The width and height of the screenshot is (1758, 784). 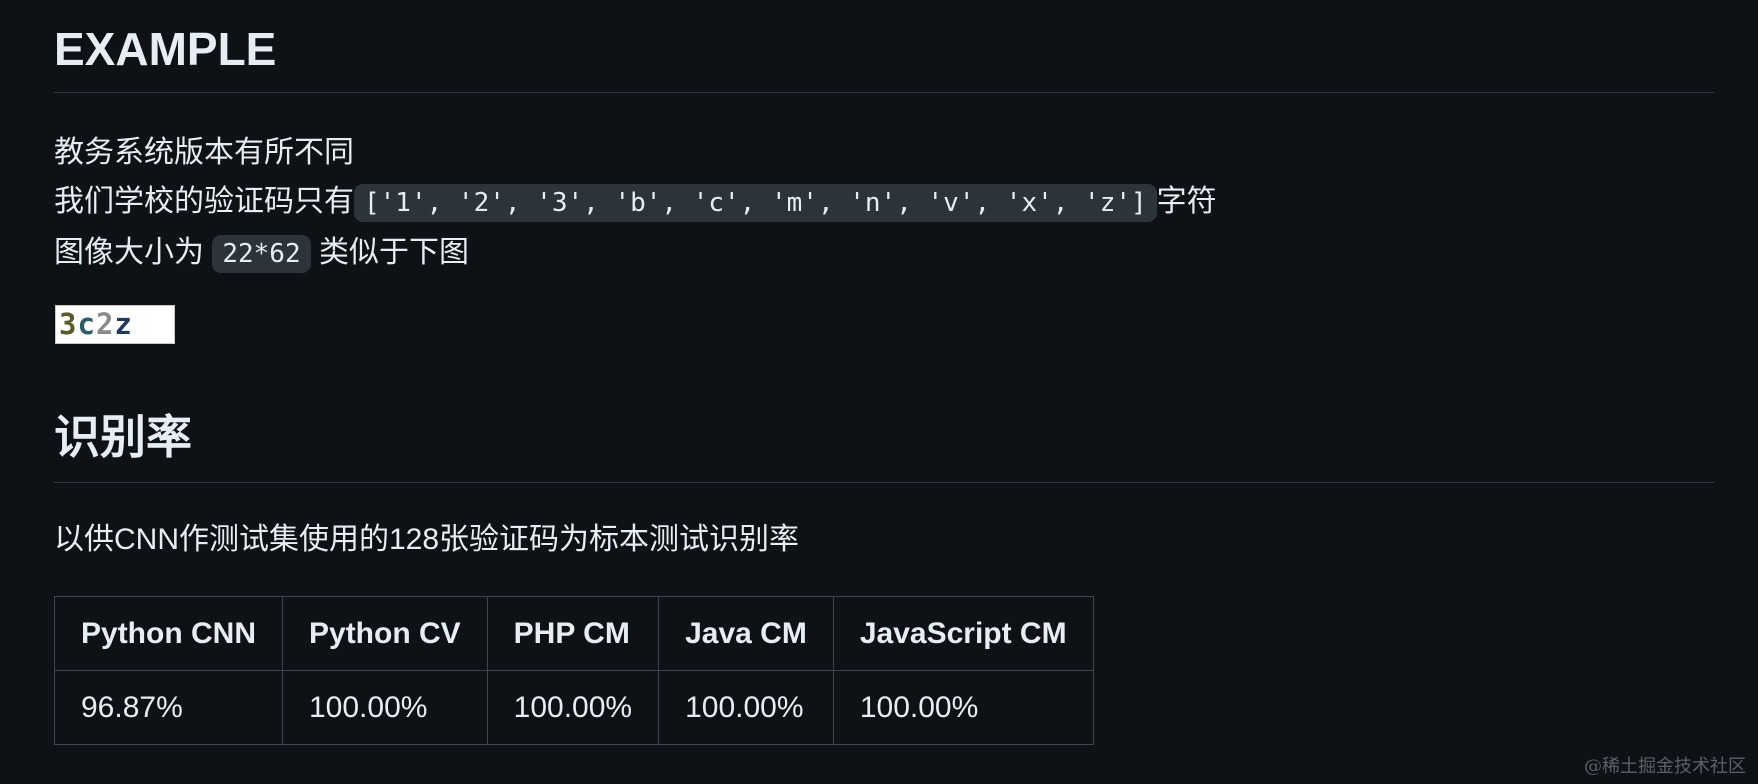 I want to click on captcha-sample-image: 3c2z, so click(x=115, y=324).